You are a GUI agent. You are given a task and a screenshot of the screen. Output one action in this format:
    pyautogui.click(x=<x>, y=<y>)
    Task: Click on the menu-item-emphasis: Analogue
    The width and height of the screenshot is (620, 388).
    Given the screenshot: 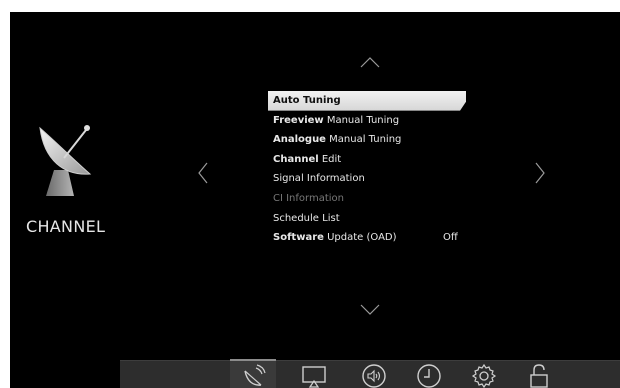 What is the action you would take?
    pyautogui.click(x=299, y=140)
    